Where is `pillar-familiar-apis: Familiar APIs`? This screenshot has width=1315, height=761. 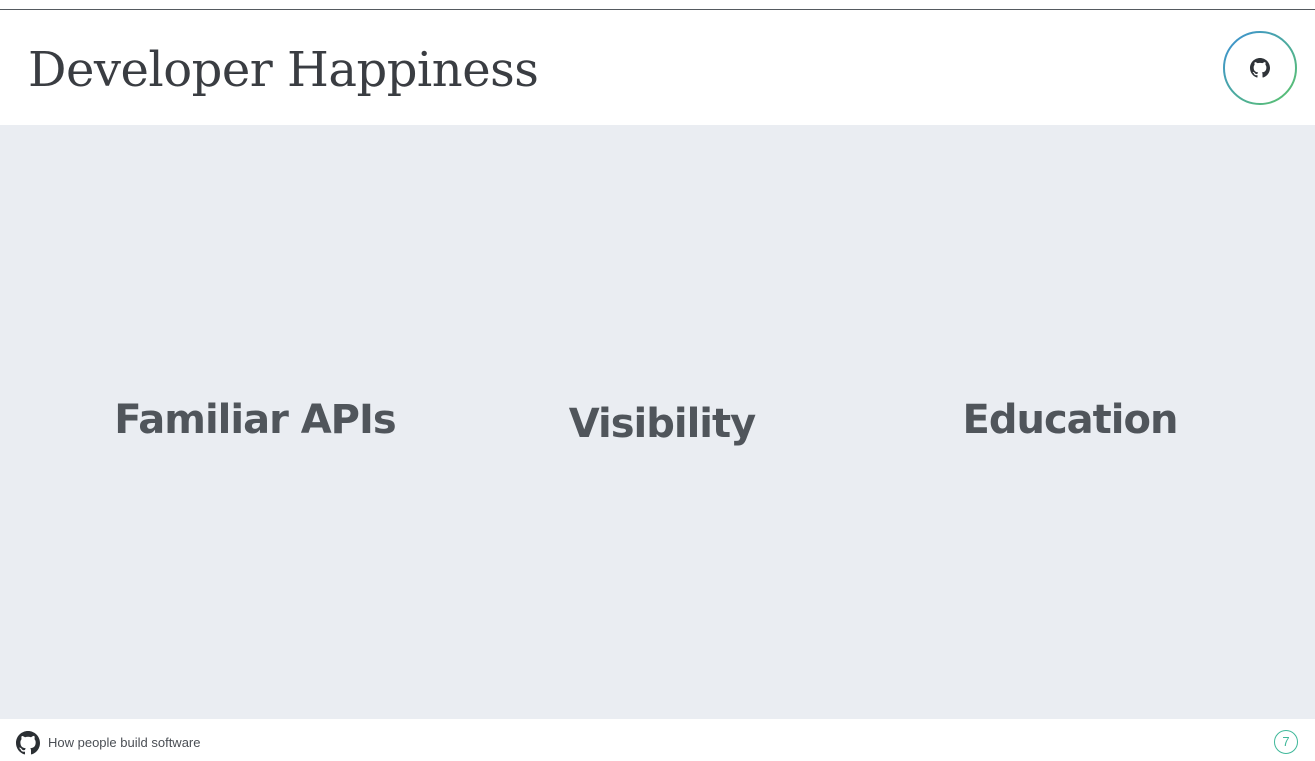
pillar-familiar-apis: Familiar APIs is located at coordinates (255, 420).